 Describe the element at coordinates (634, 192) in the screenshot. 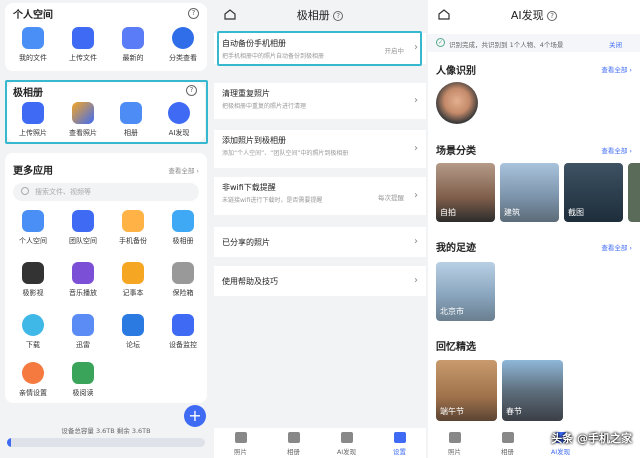

I see `scene-more` at that location.